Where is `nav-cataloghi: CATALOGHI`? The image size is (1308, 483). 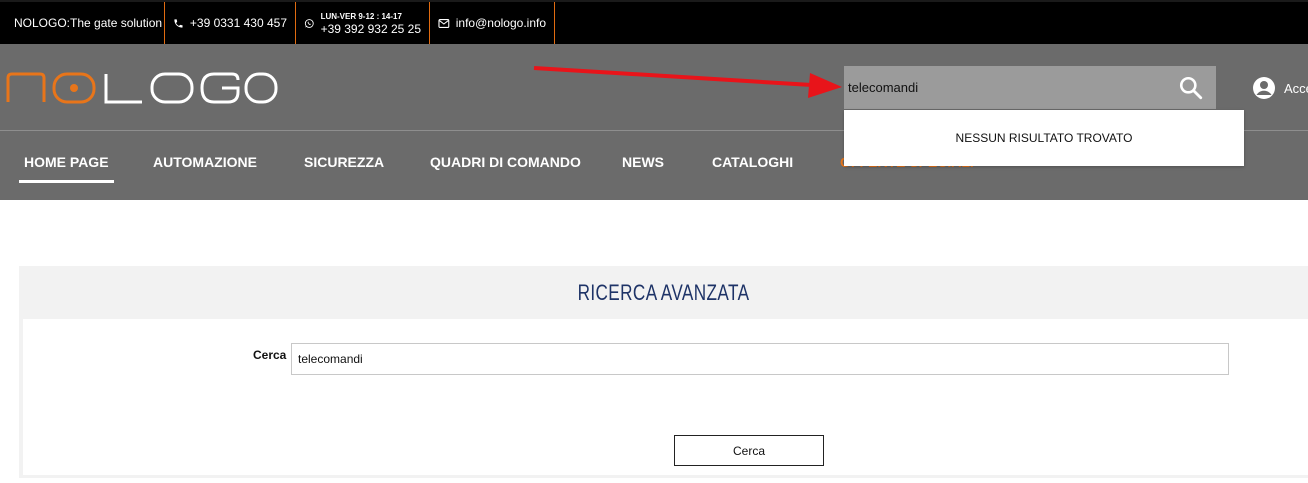
nav-cataloghi: CATALOGHI is located at coordinates (752, 162).